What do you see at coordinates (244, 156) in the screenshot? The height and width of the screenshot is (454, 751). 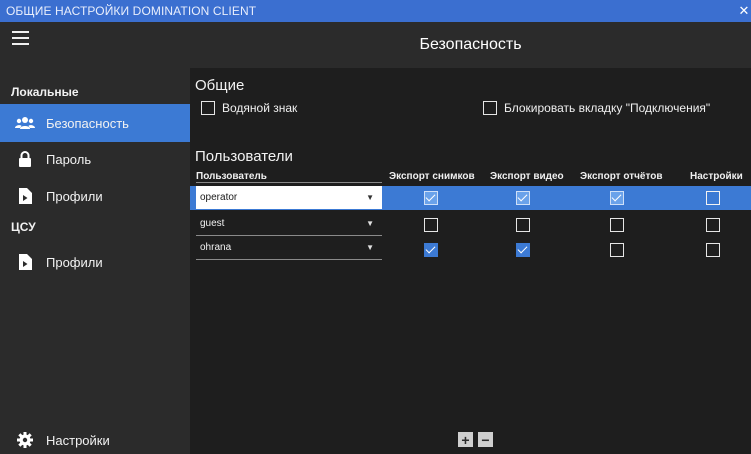 I see `users-section-title: Пользователи` at bounding box center [244, 156].